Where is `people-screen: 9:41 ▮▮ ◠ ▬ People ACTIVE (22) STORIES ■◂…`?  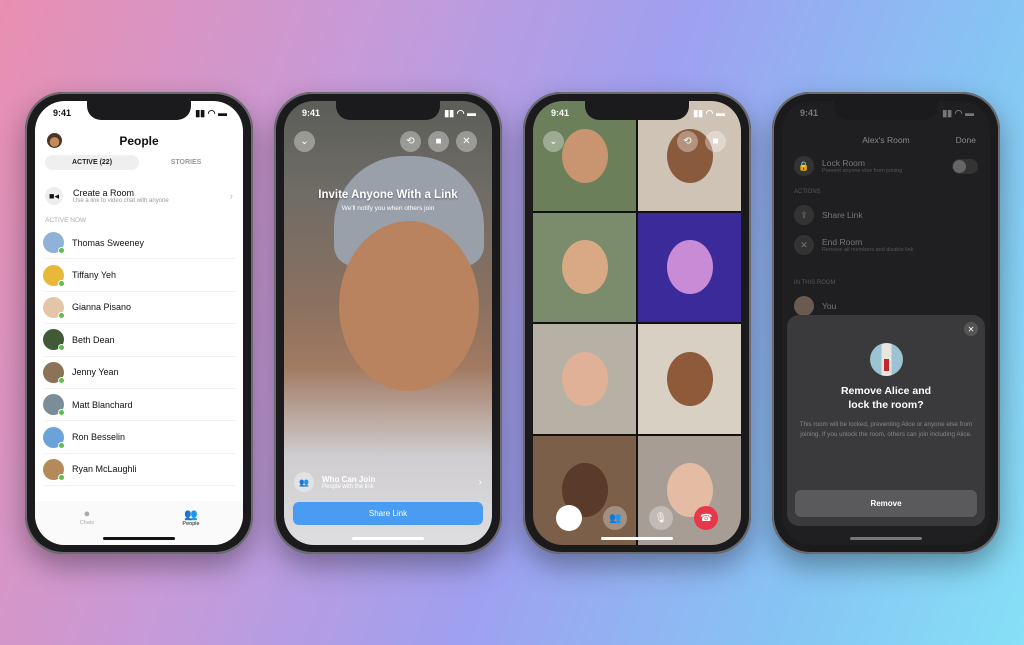
people-screen: 9:41 ▮▮ ◠ ▬ People ACTIVE (22) STORIES ■◂… is located at coordinates (139, 323).